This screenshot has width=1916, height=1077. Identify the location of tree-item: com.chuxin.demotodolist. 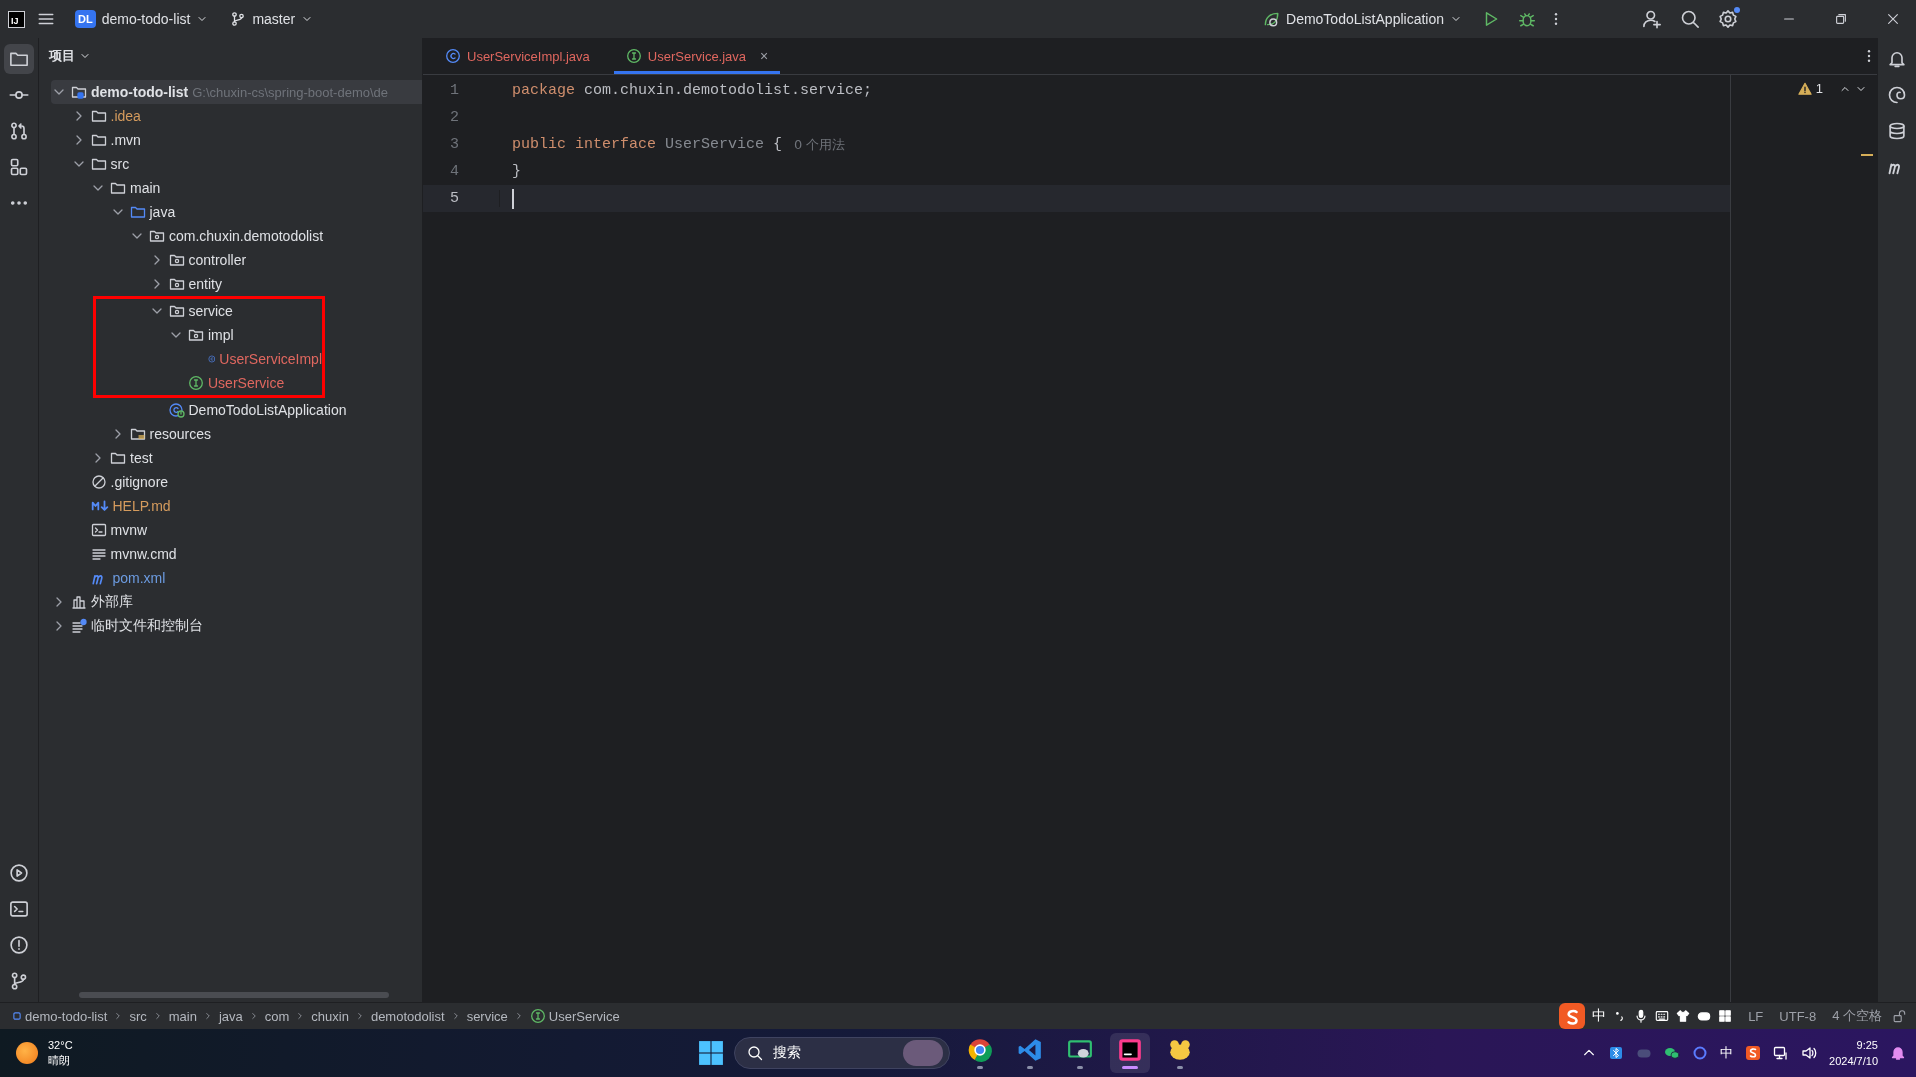
(246, 236).